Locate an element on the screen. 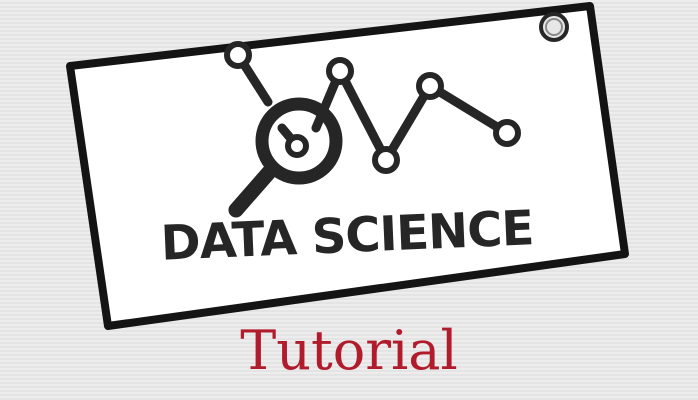  hanging-hole-icon is located at coordinates (554, 27).